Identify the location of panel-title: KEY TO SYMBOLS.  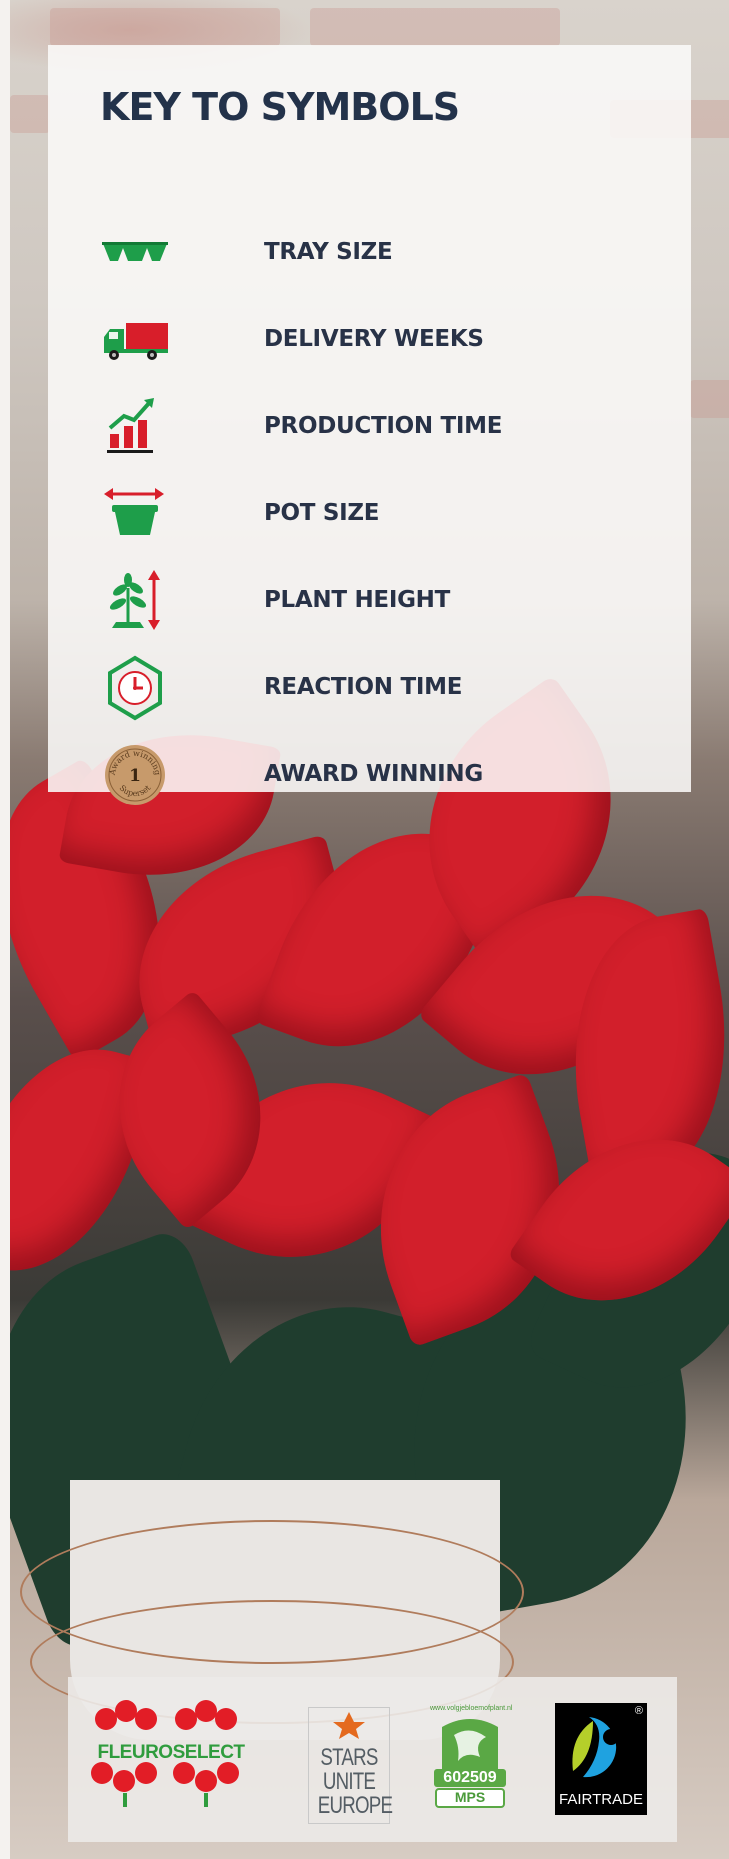
(280, 107).